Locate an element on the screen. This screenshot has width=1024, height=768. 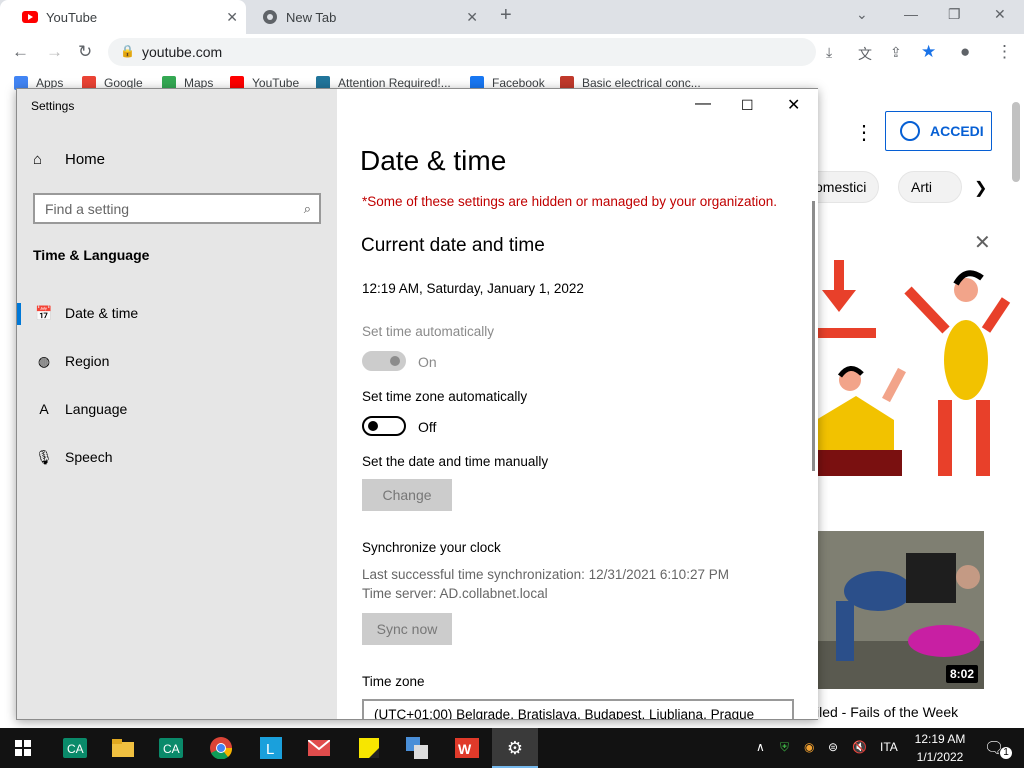
tab-title: YouTube is located at coordinates (72, 17).